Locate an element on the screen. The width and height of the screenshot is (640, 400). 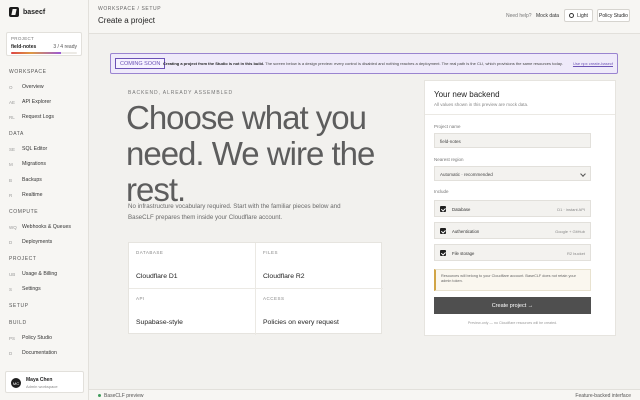
create-project-button: Create project → is located at coordinates (512, 305).